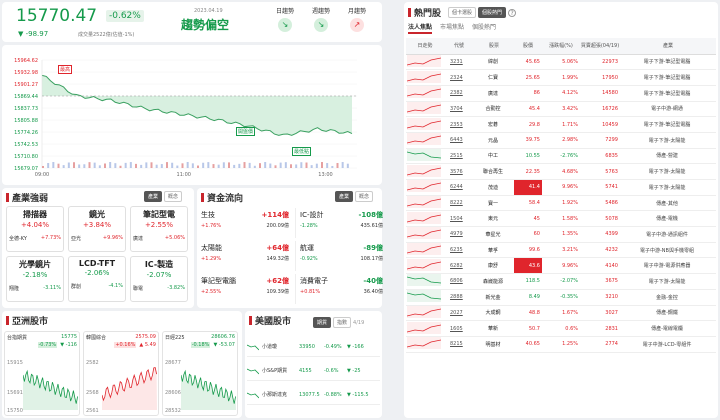 The width and height of the screenshot is (720, 420). What do you see at coordinates (459, 140) in the screenshot?
I see `stock-code: 6443` at bounding box center [459, 140].